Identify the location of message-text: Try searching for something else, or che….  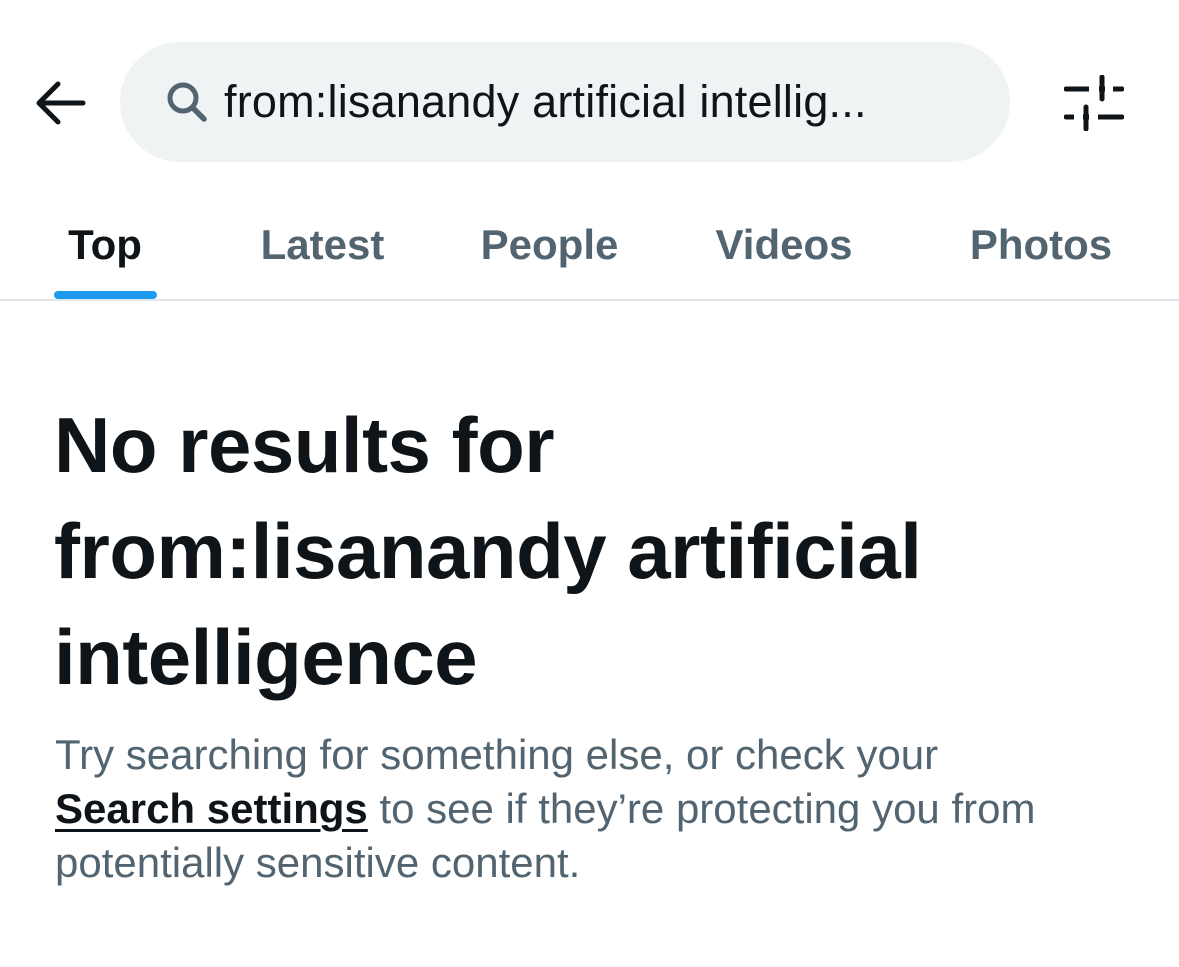
(497, 754).